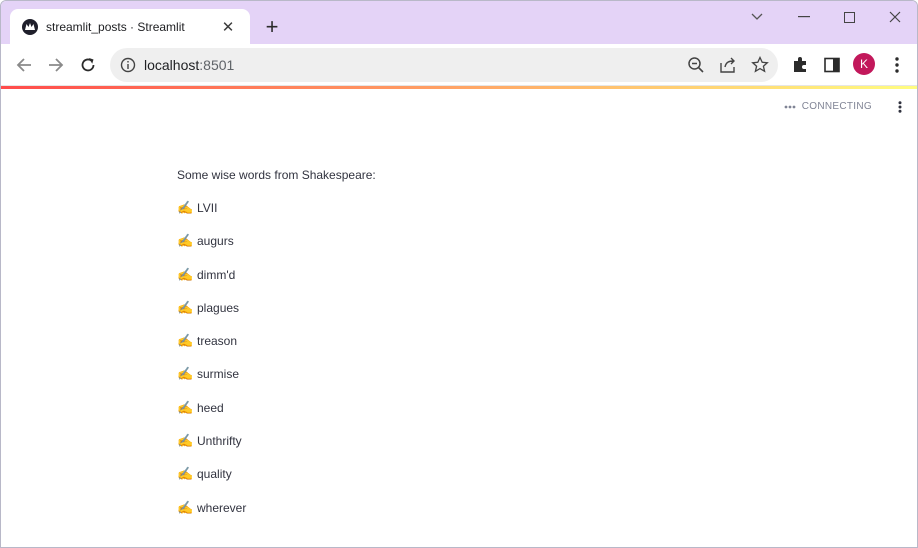  I want to click on url-text: localhost:8501, so click(189, 65).